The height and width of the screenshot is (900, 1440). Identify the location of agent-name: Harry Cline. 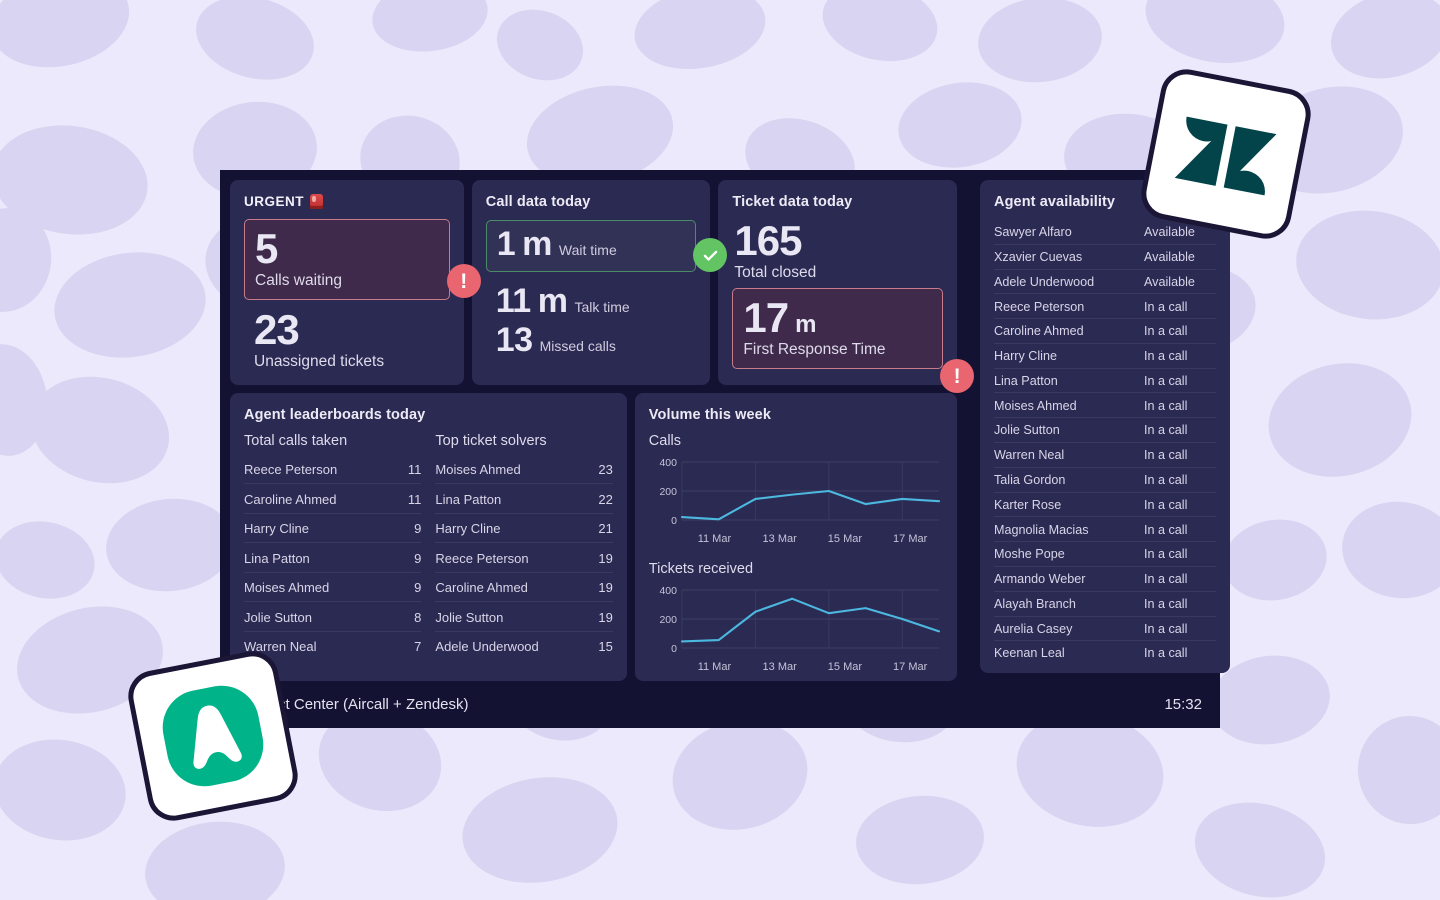
(1025, 356).